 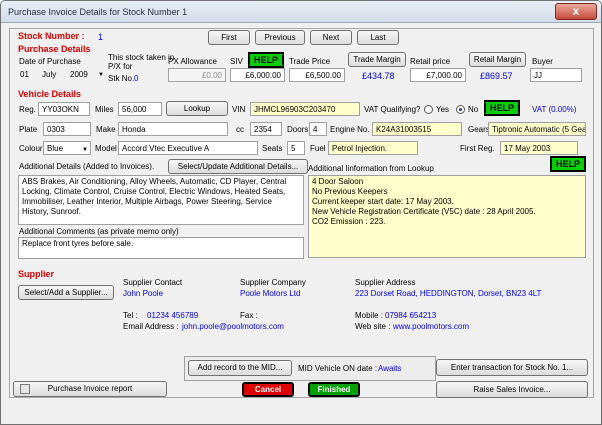 What do you see at coordinates (130, 315) in the screenshot?
I see `tel-label: Tel :` at bounding box center [130, 315].